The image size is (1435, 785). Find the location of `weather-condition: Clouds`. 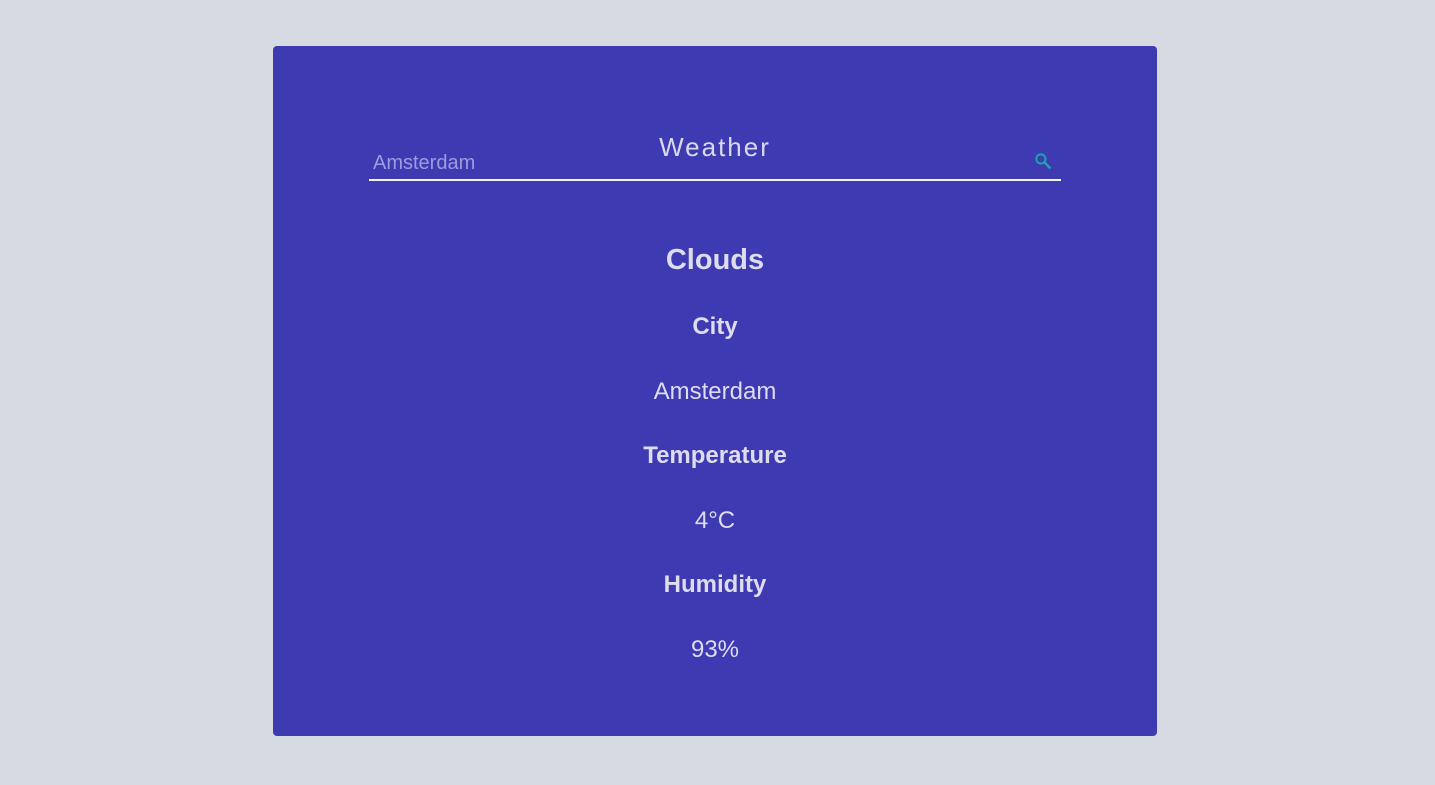

weather-condition: Clouds is located at coordinates (715, 260).